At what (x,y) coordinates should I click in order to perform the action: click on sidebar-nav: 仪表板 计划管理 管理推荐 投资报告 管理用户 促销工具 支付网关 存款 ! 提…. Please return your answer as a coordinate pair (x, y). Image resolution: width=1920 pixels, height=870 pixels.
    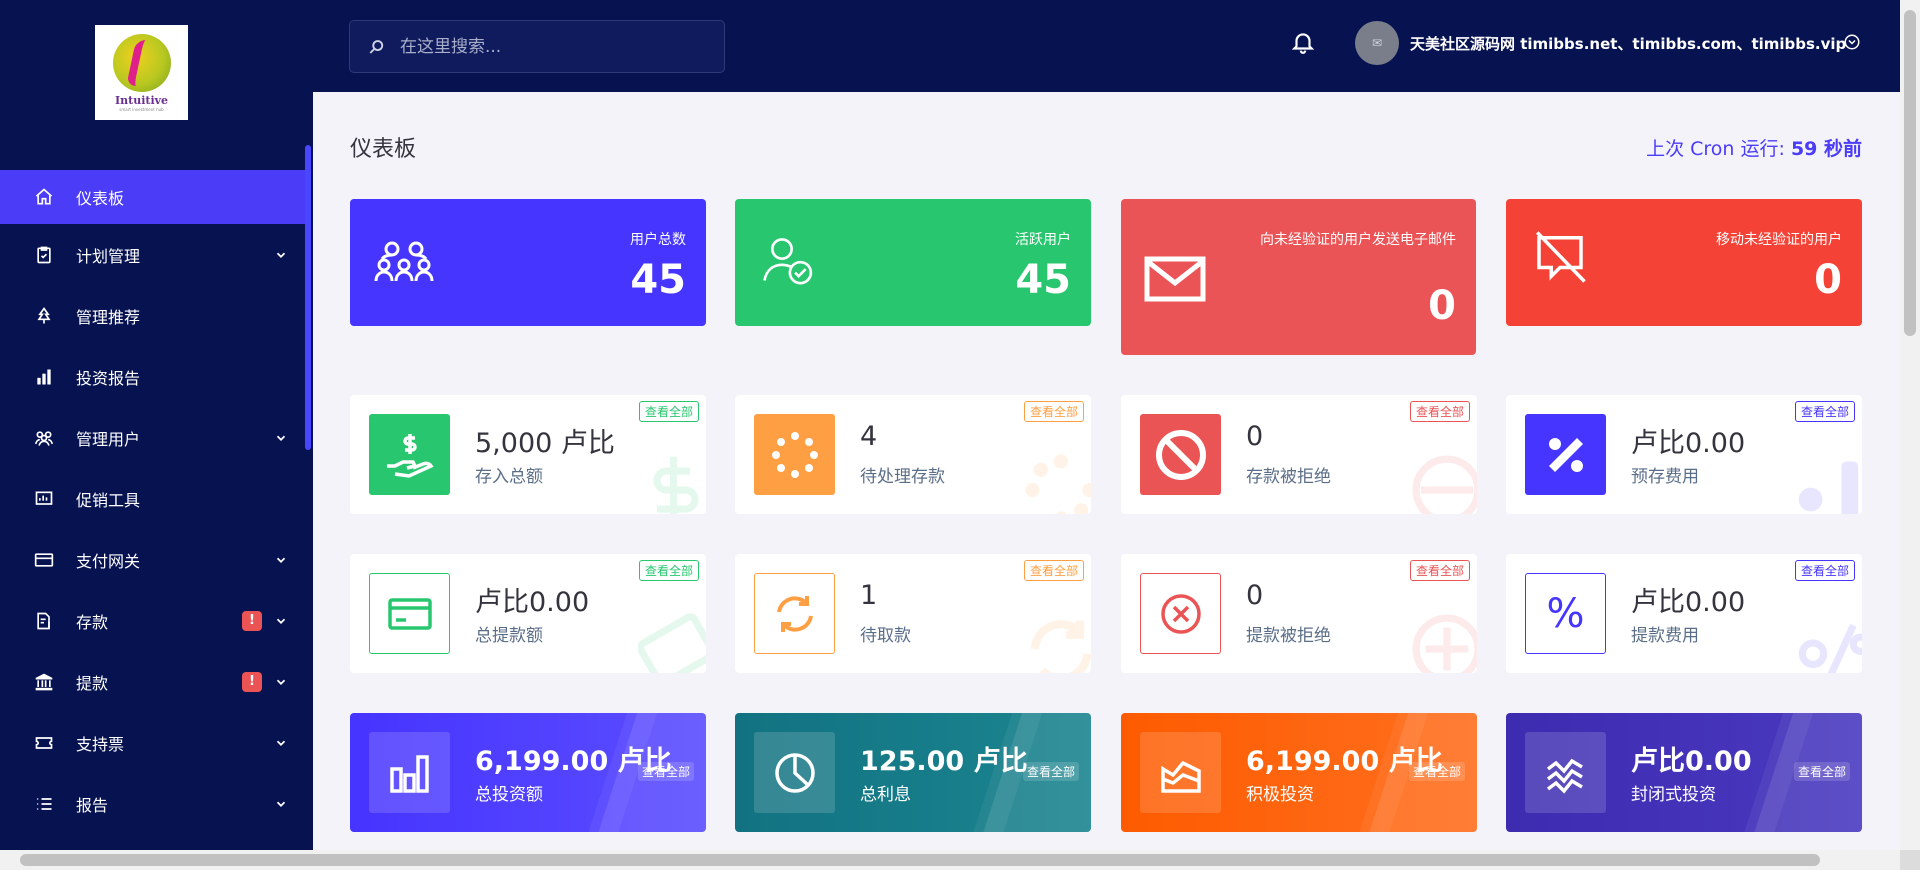
    Looking at the image, I should click on (152, 502).